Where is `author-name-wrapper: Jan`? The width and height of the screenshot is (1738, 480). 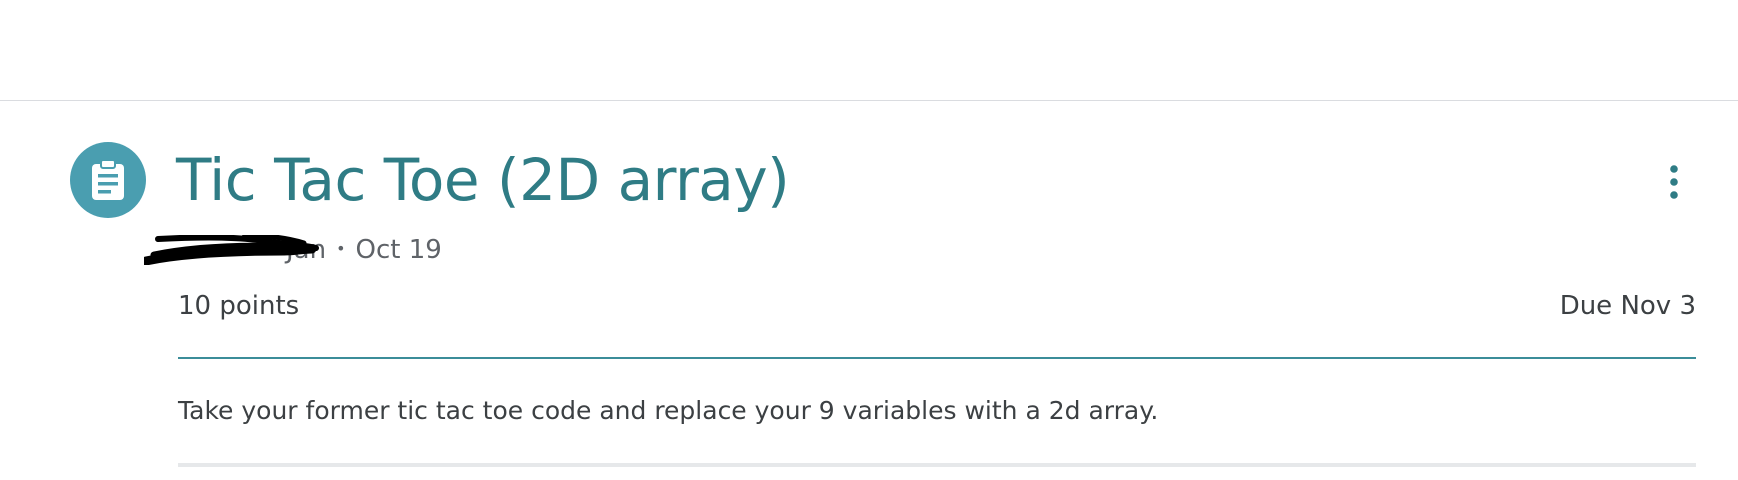 author-name-wrapper: Jan is located at coordinates (235, 250).